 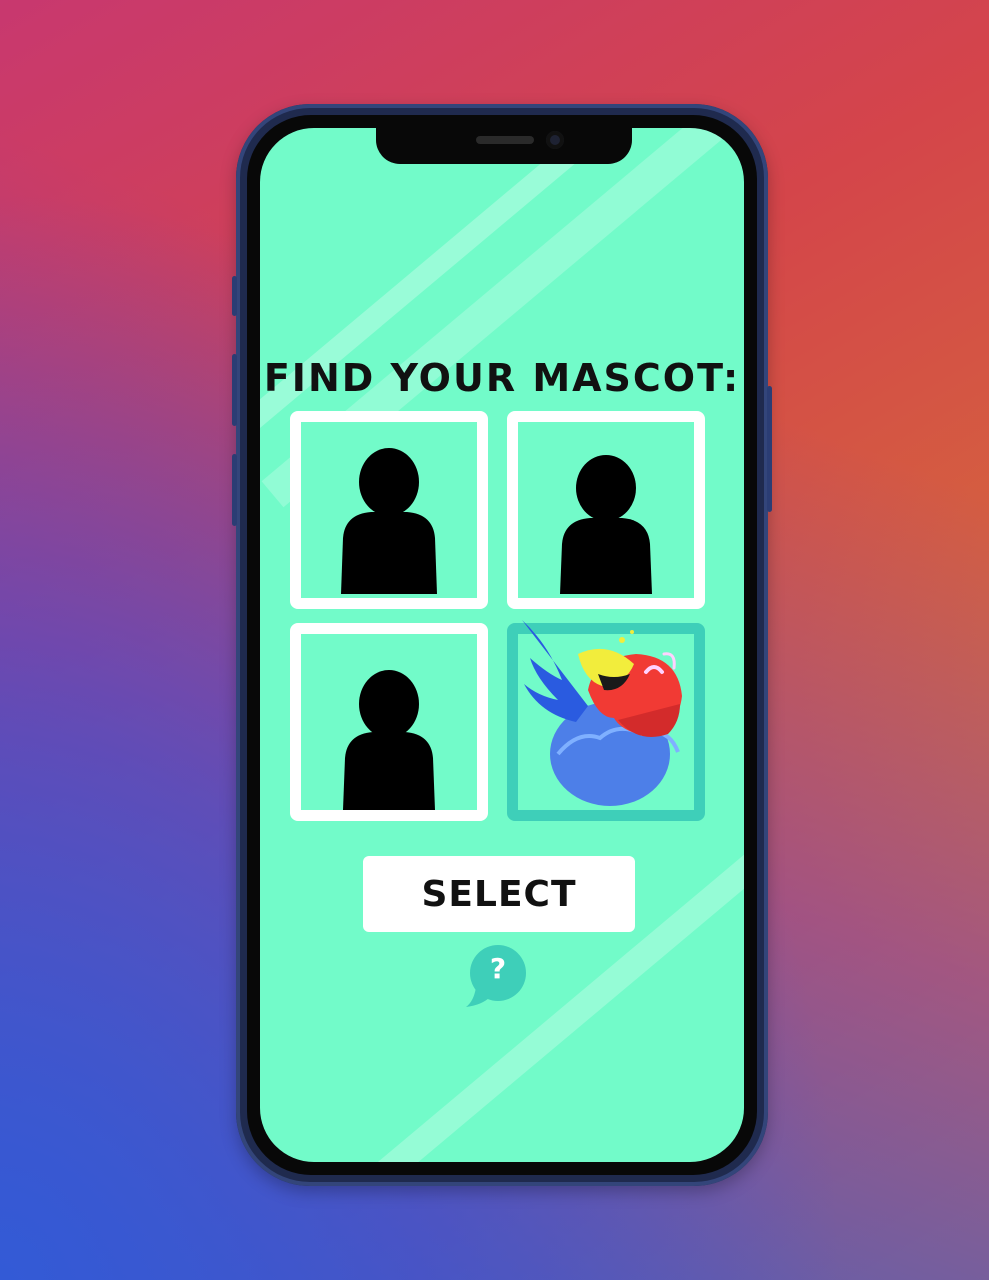 I want to click on mute-switch, so click(x=234, y=296).